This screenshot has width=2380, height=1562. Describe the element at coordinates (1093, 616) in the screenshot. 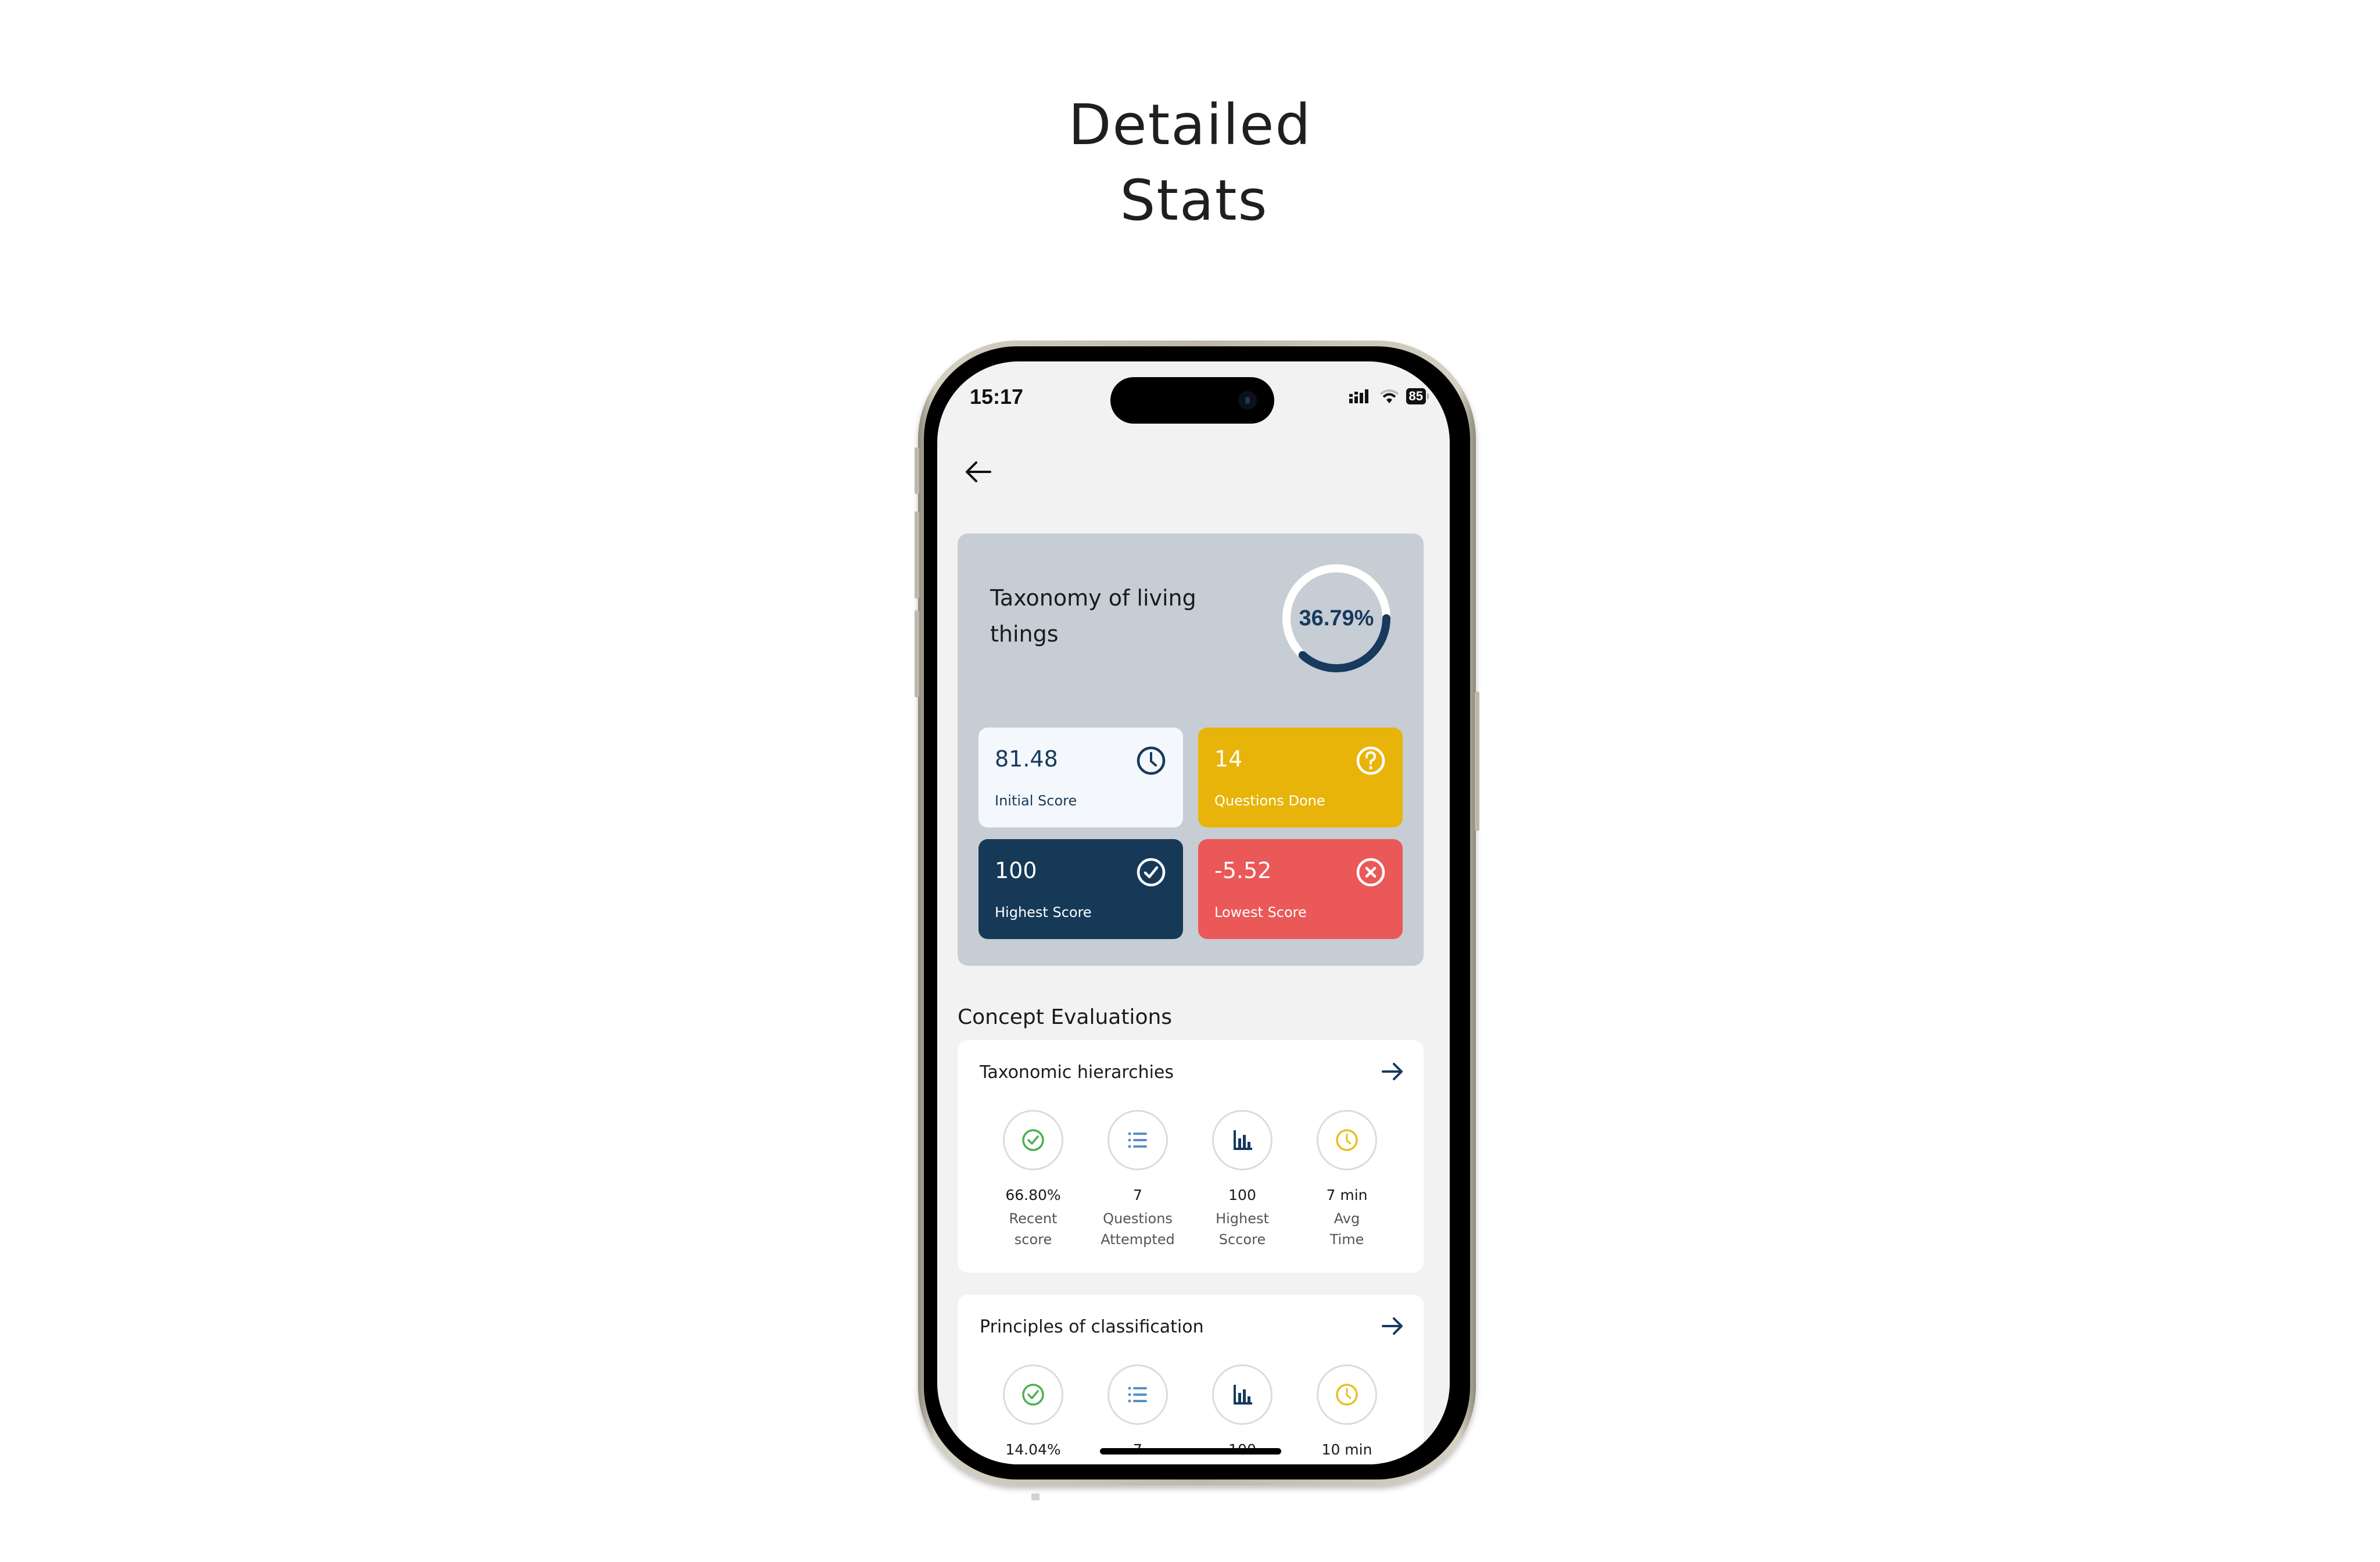

I see `topic-title: Taxonomy of living things` at that location.